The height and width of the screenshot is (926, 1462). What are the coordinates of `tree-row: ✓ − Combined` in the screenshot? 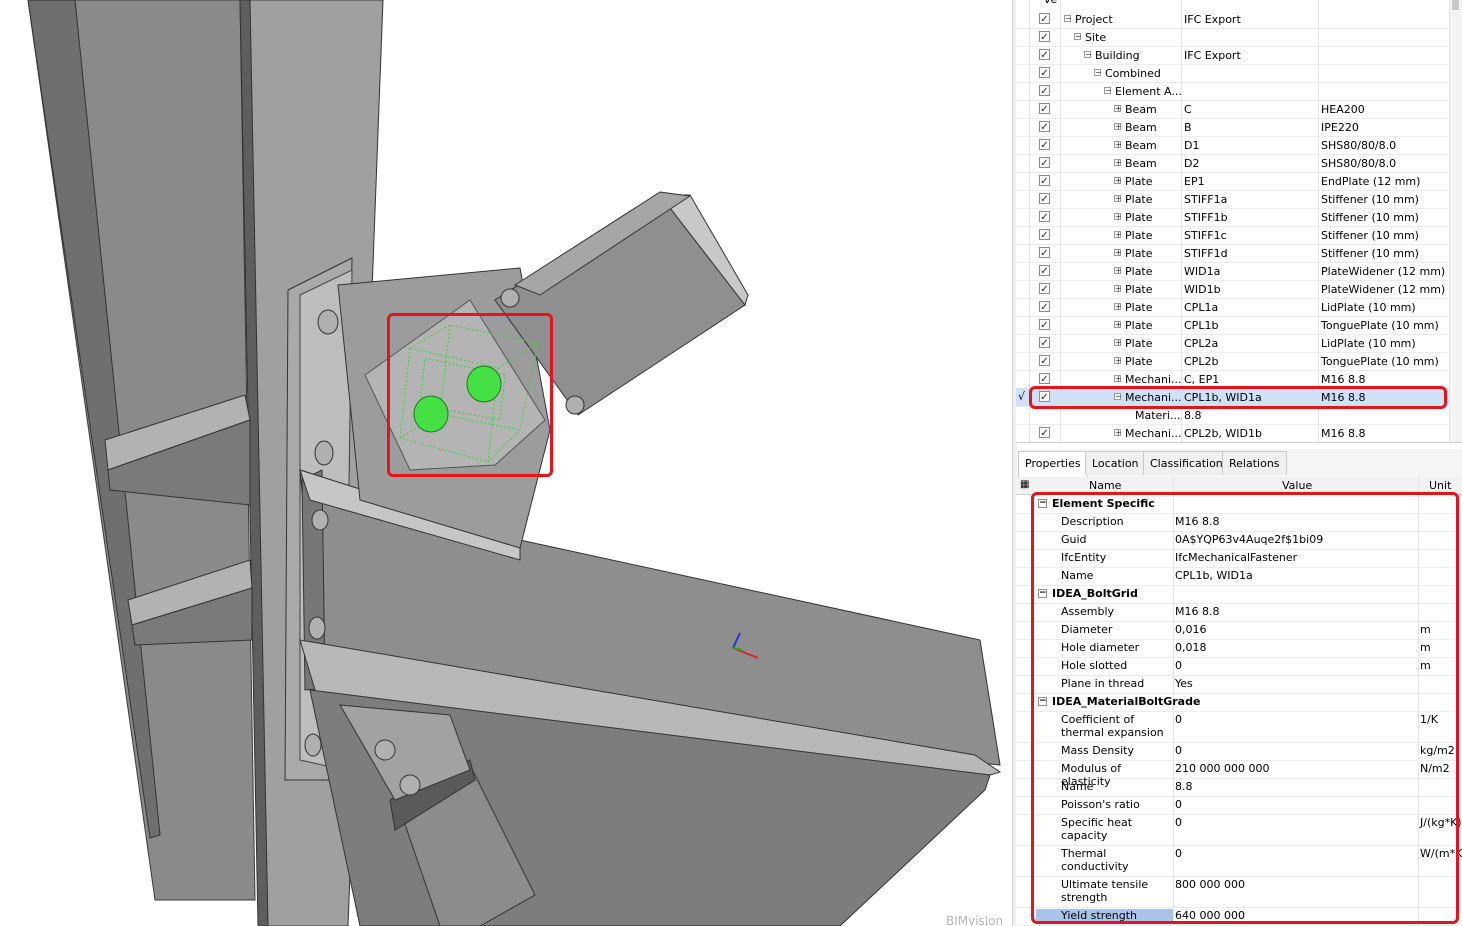 It's located at (1232, 73).